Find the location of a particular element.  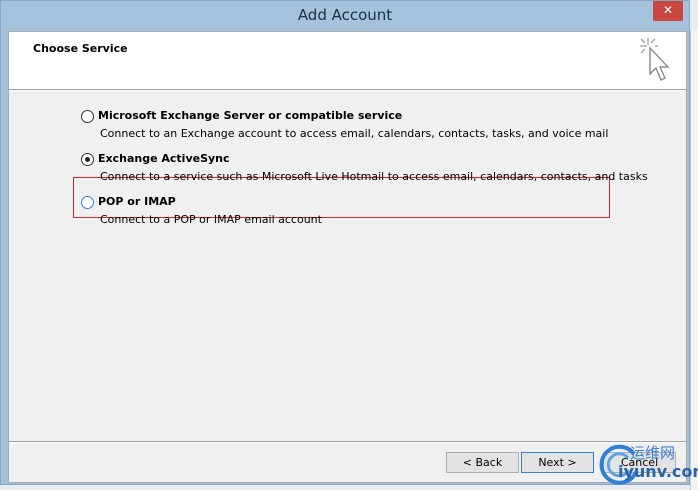

window-title: Add Account is located at coordinates (345, 15).